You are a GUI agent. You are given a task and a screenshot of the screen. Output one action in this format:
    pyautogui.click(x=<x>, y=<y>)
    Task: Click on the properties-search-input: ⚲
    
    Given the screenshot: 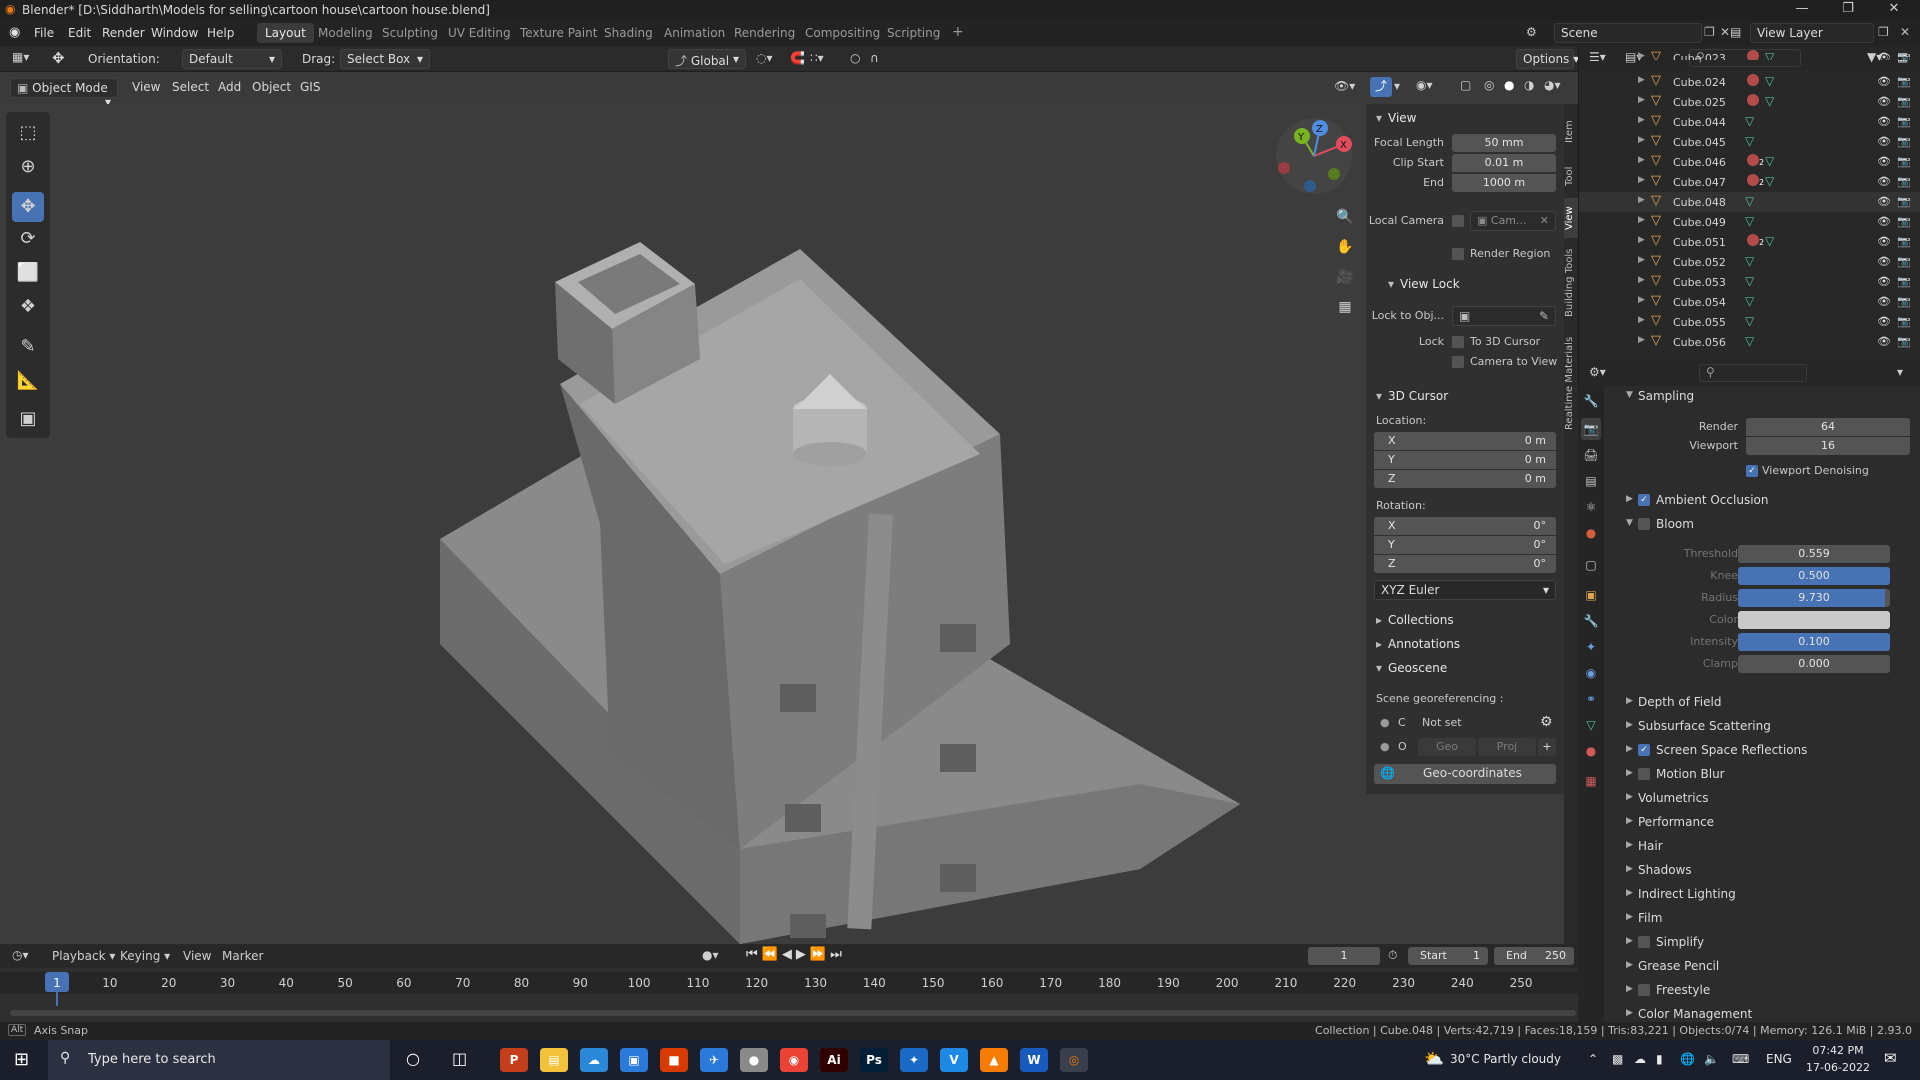 What is the action you would take?
    pyautogui.click(x=1753, y=373)
    